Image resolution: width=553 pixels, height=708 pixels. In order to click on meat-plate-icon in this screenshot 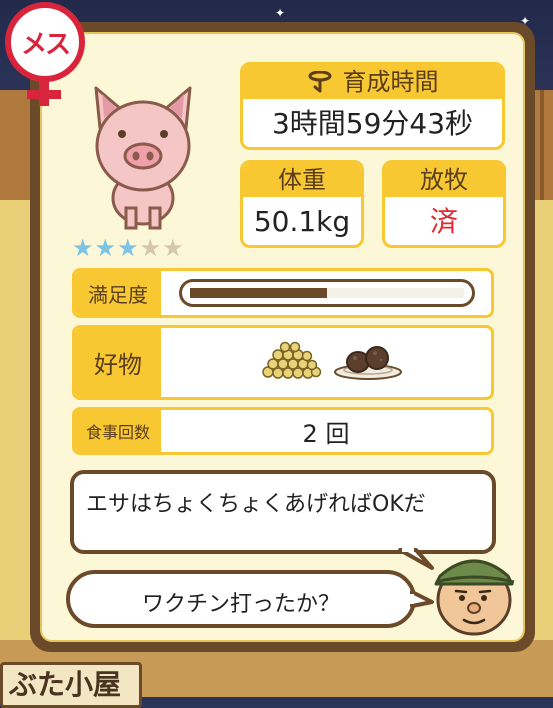, I will do `click(368, 363)`.